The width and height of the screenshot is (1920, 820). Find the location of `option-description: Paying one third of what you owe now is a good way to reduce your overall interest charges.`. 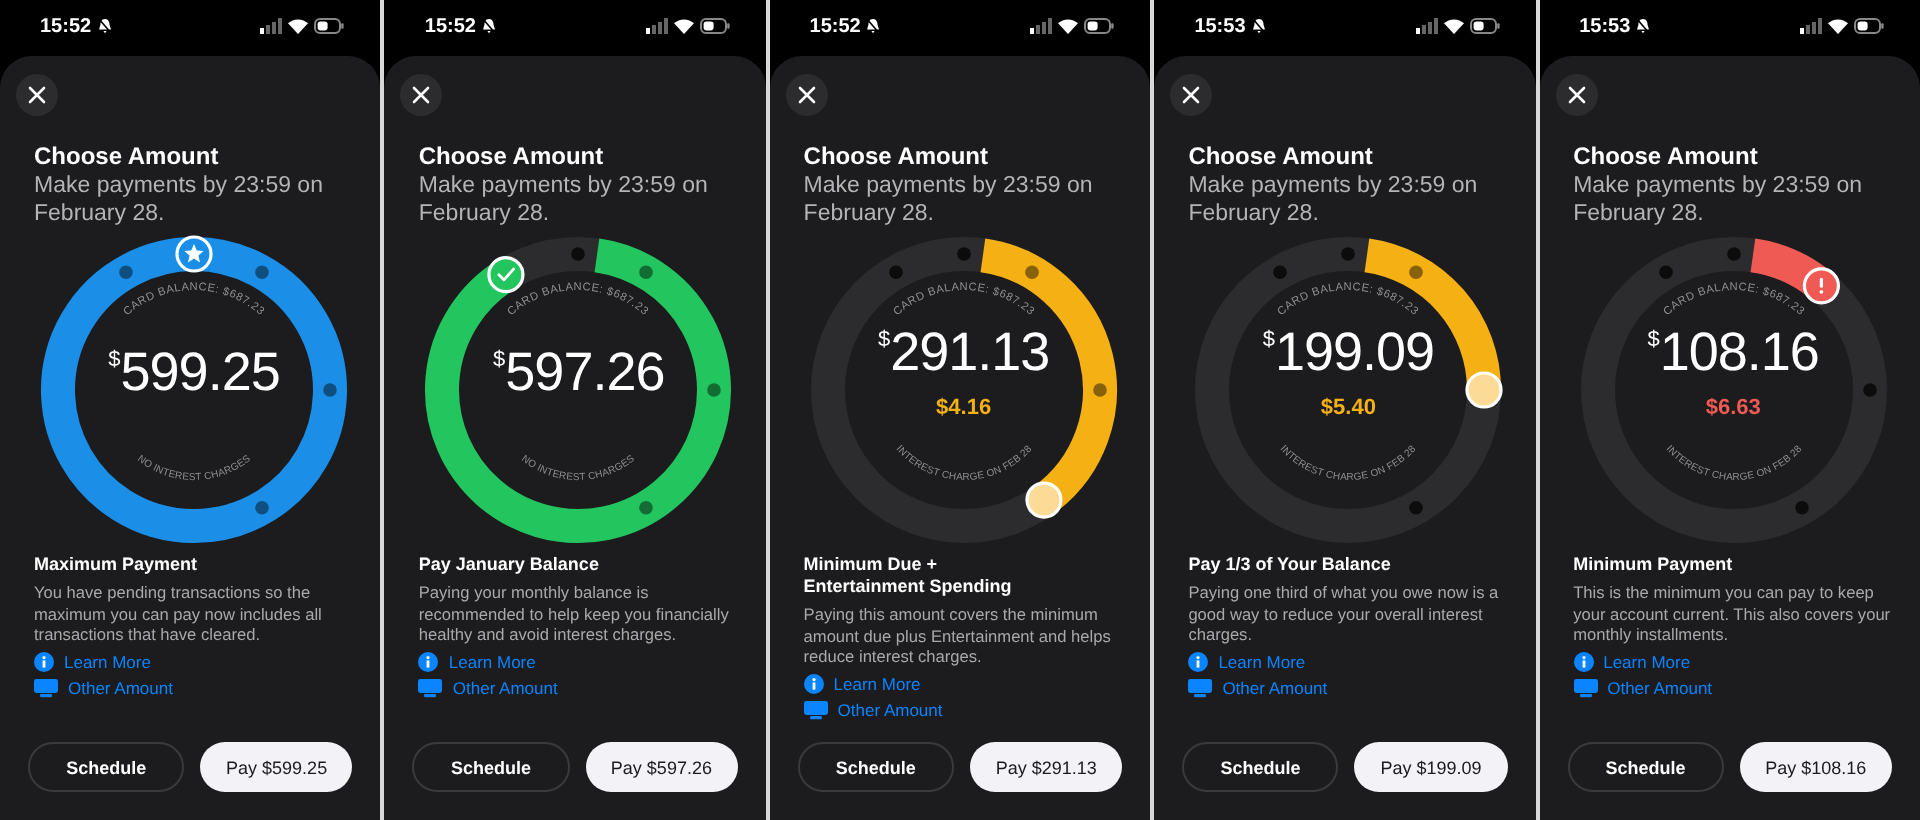

option-description: Paying one third of what you owe now is a good way to reduce your overall interest charges. is located at coordinates (1344, 613).